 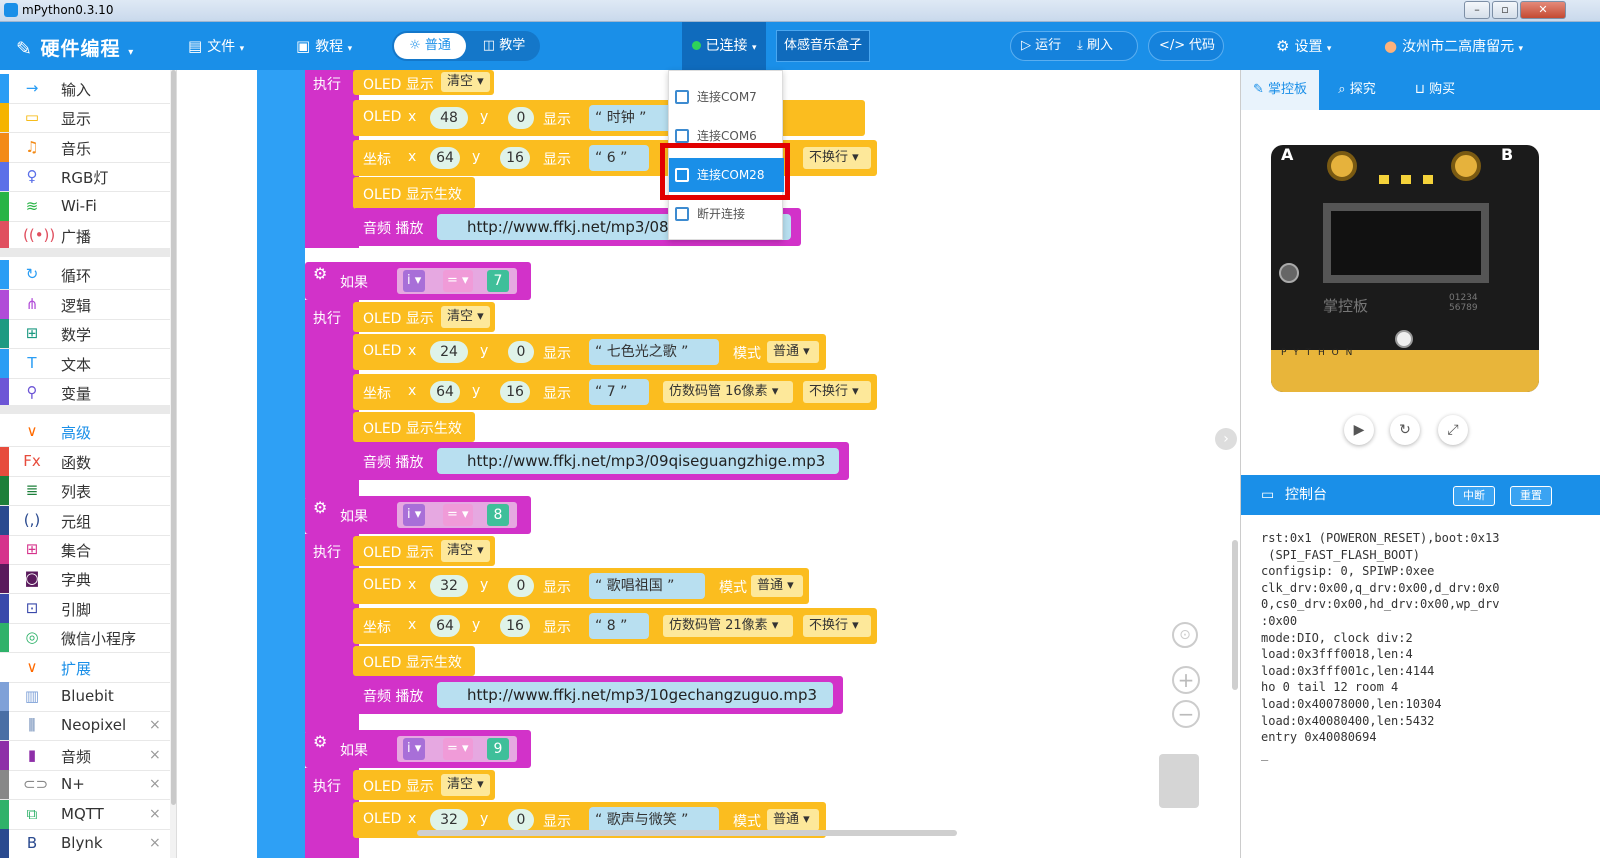 I want to click on sidebar-item-function: Fx 函数, so click(x=85, y=461).